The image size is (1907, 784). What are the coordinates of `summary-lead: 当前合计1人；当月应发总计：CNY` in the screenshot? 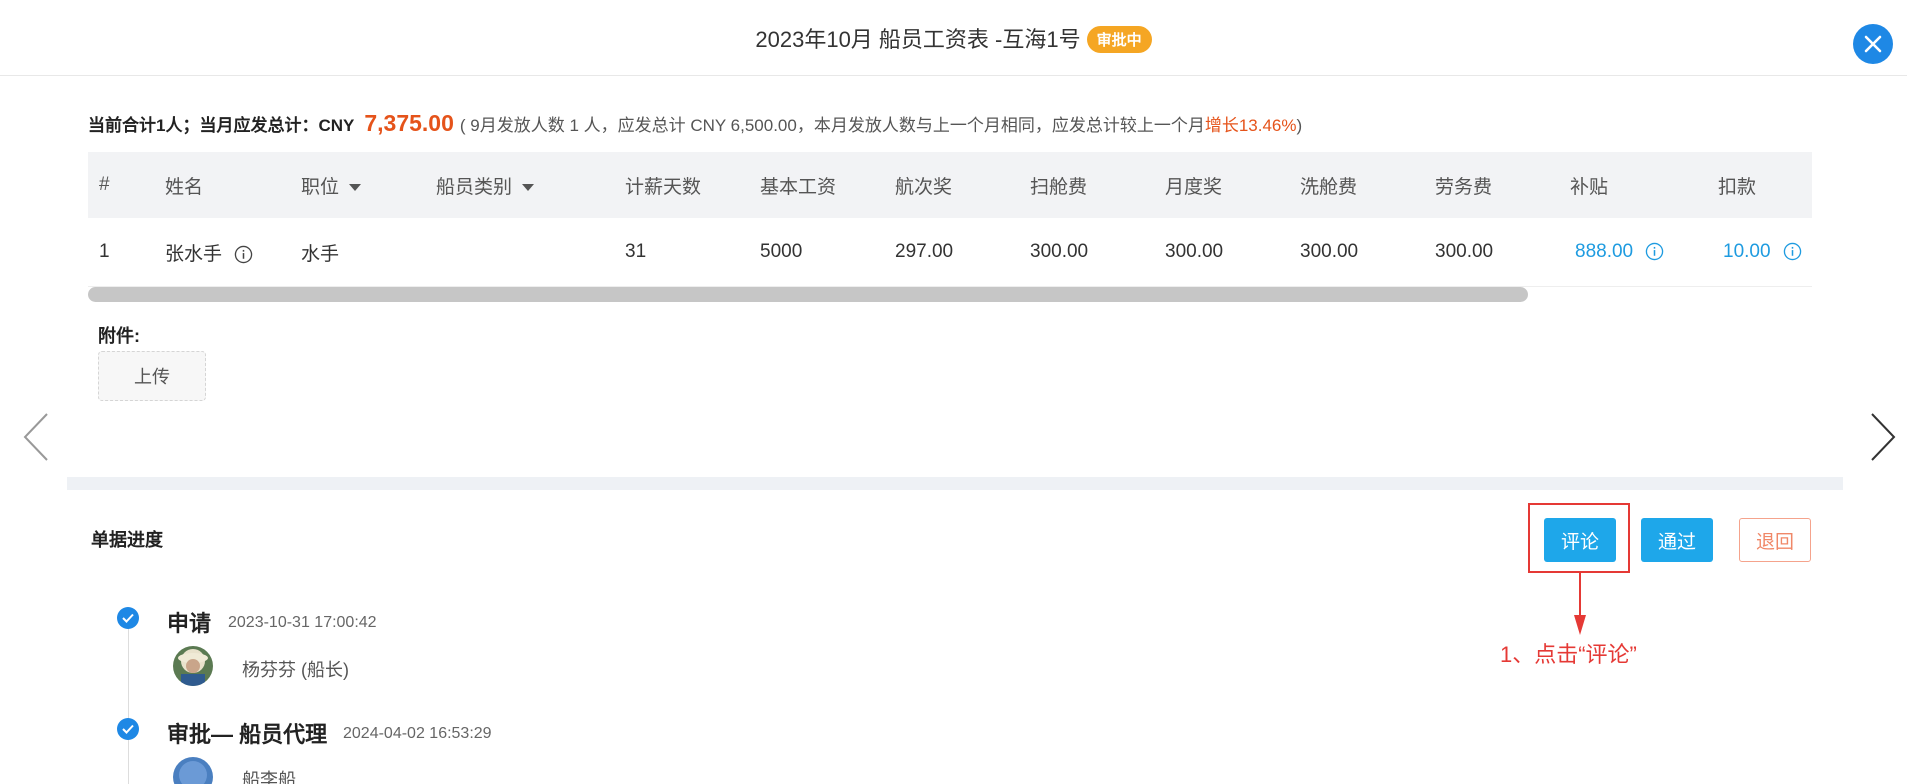 It's located at (221, 125).